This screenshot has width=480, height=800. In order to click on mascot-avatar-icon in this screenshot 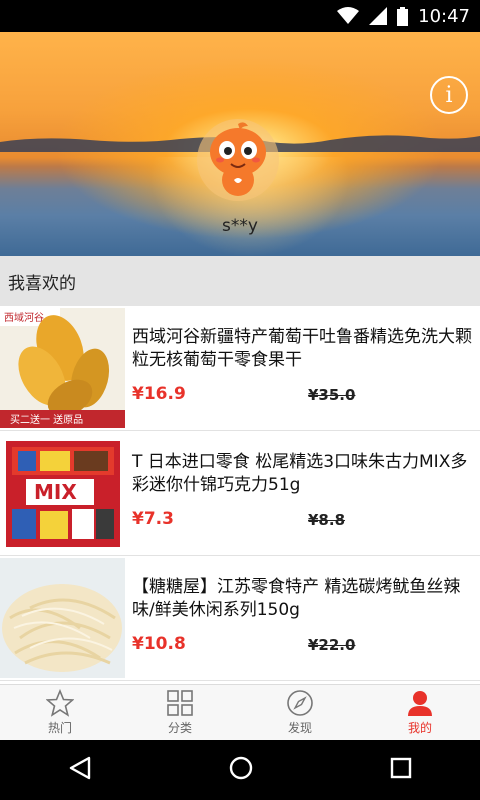, I will do `click(238, 160)`.